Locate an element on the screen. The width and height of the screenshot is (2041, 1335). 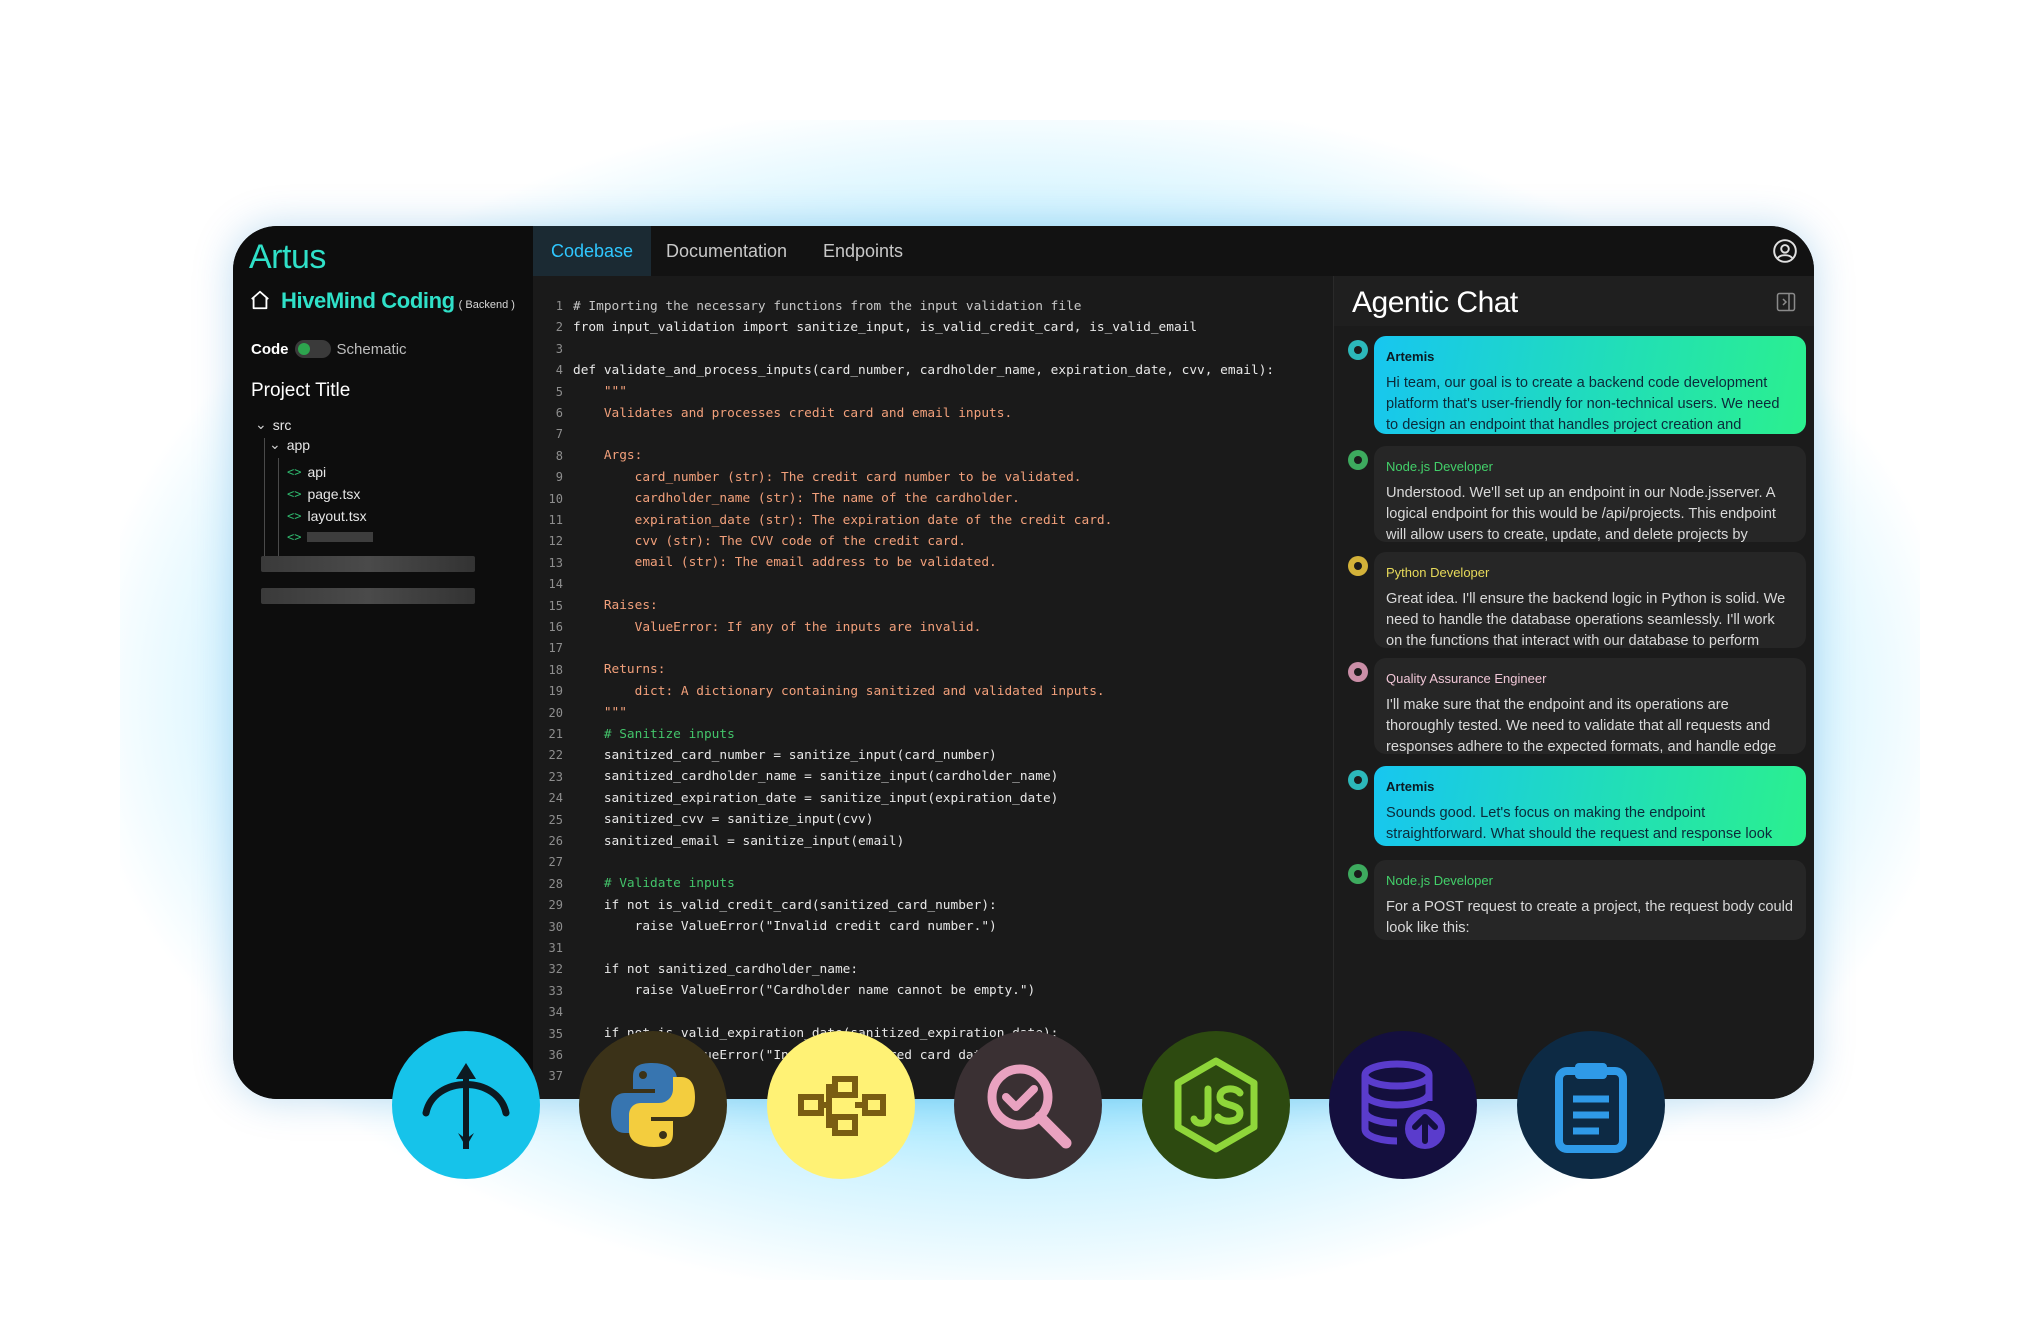
message-sender: Python Developer is located at coordinates (1438, 572).